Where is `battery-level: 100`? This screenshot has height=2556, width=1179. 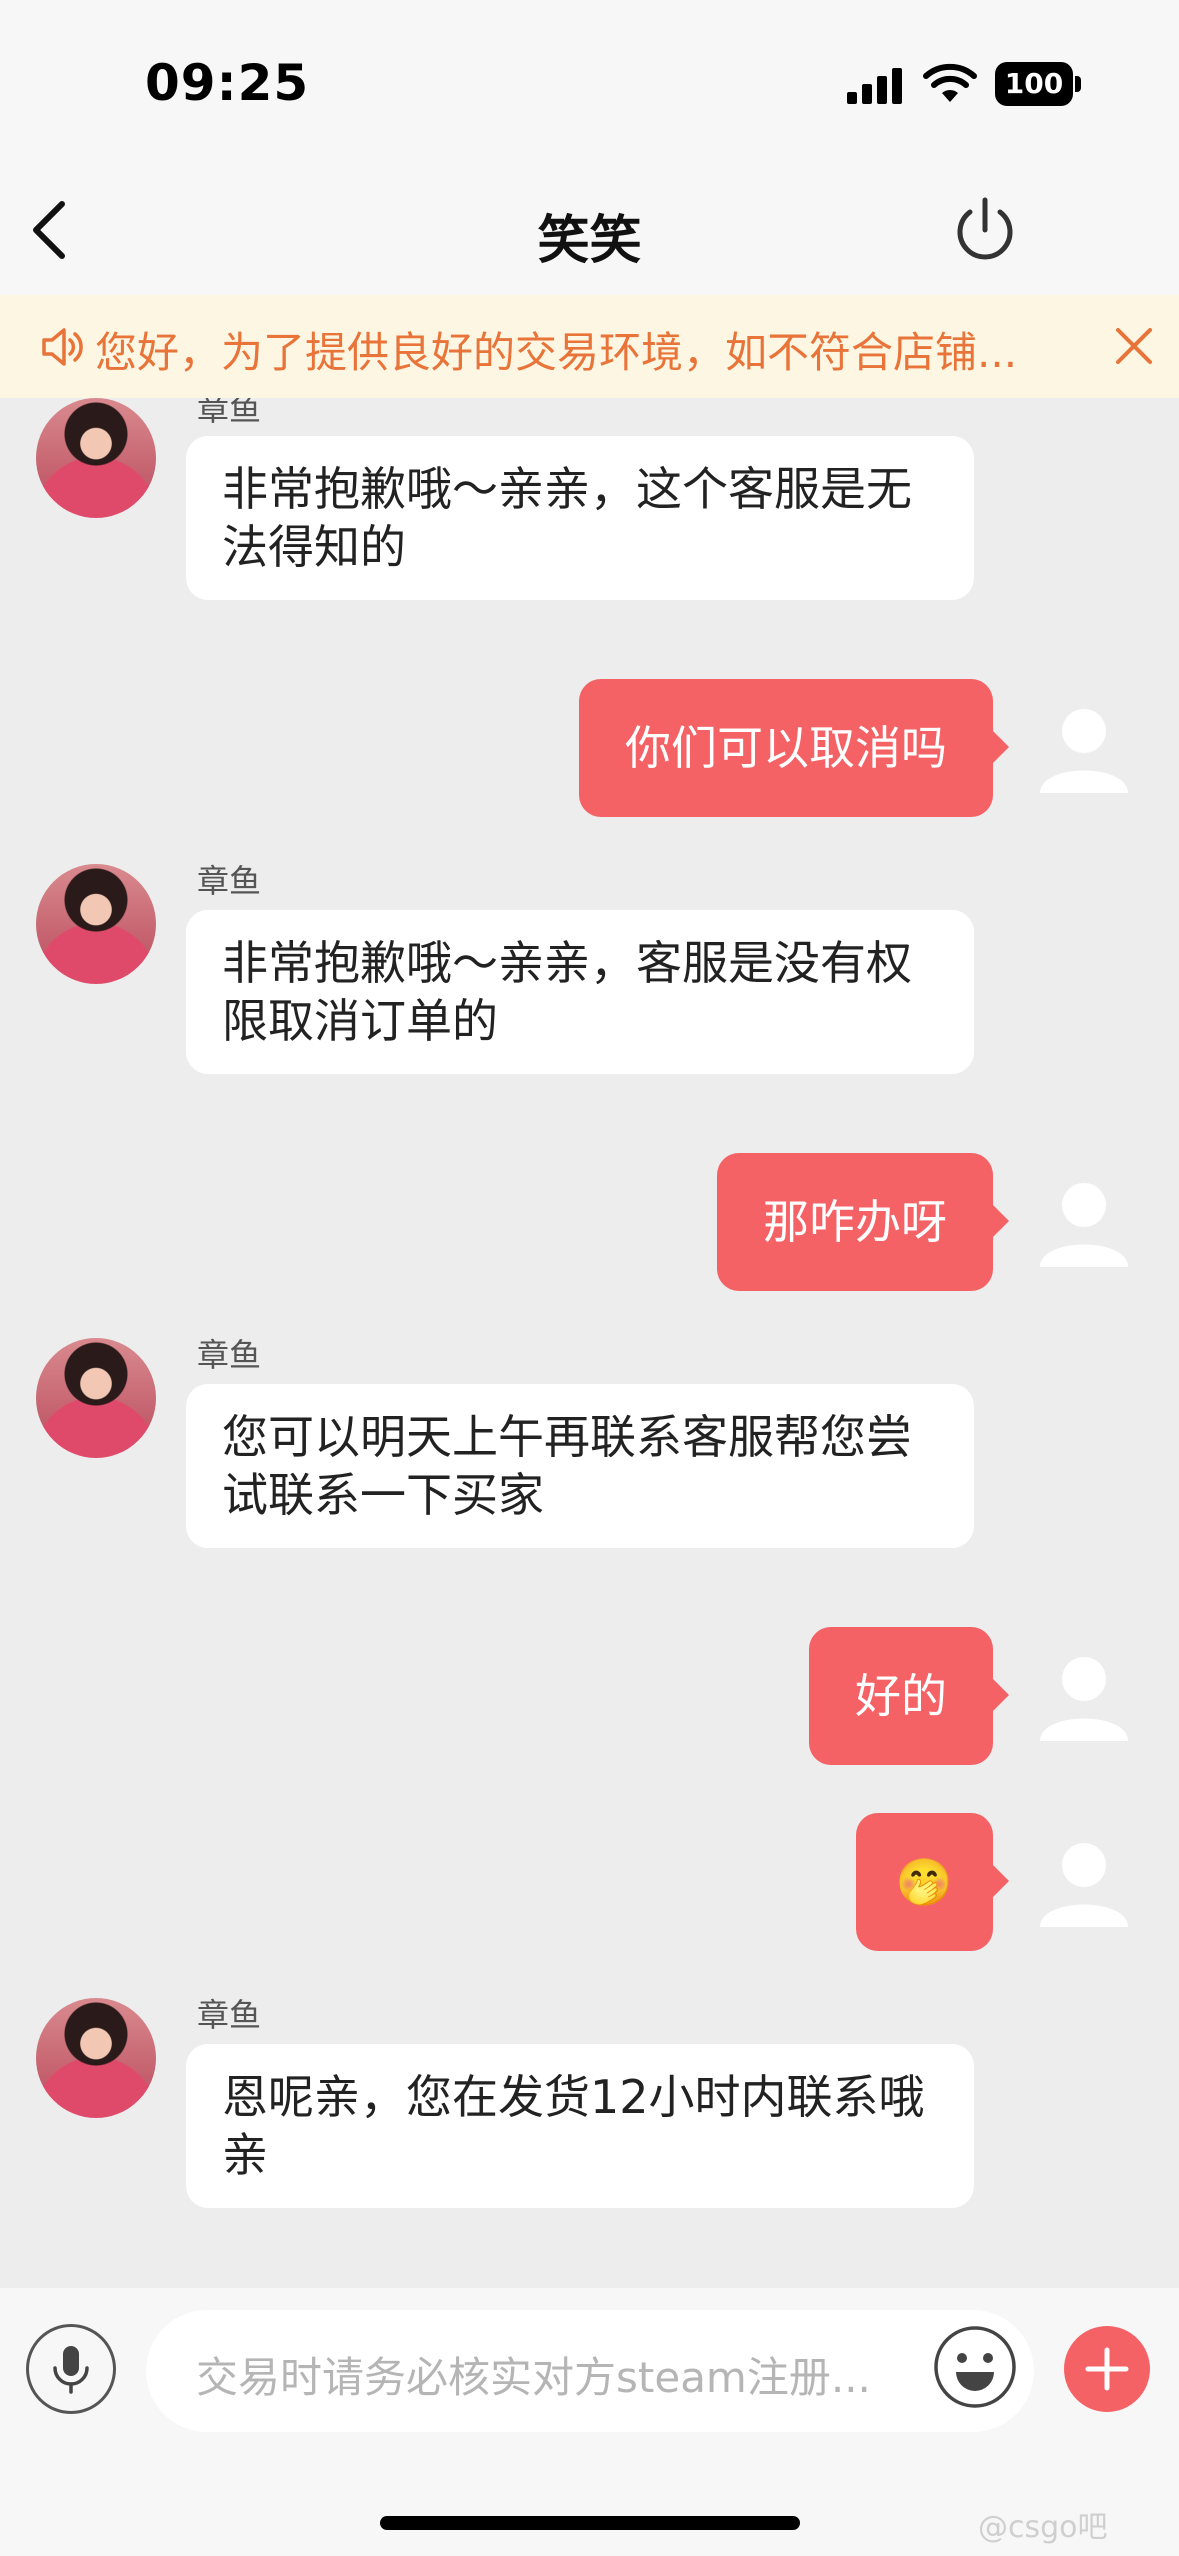 battery-level: 100 is located at coordinates (1034, 84).